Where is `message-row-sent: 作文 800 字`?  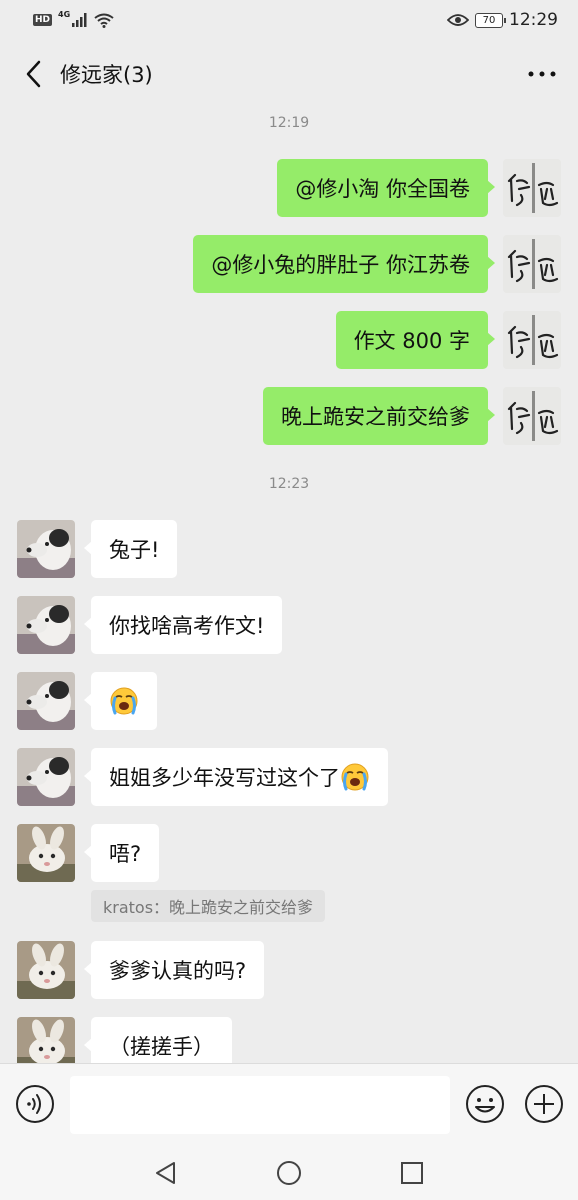 message-row-sent: 作文 800 字 is located at coordinates (289, 340).